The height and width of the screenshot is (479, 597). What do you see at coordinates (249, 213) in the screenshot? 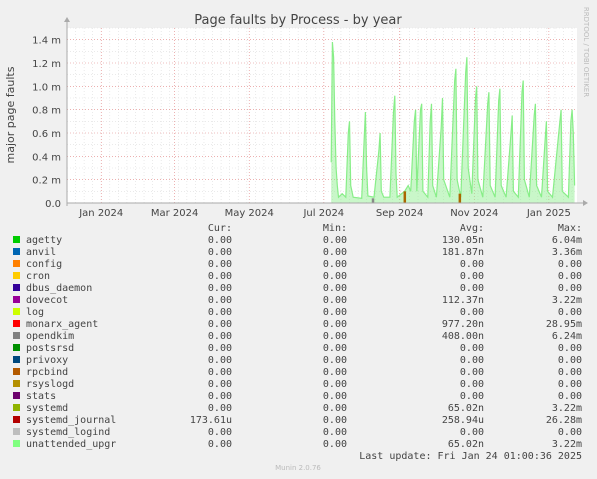
I see `x-tick-label: May 2024` at bounding box center [249, 213].